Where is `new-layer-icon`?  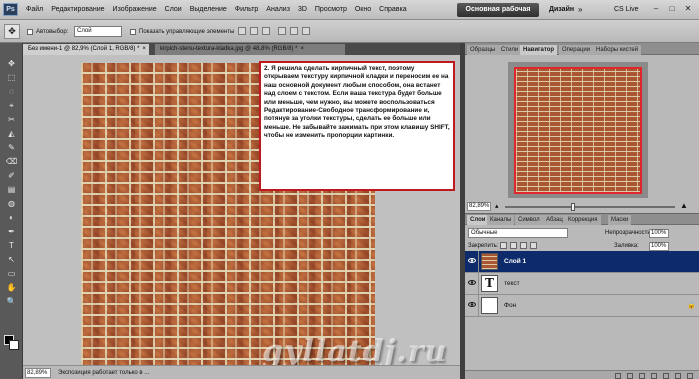
new-layer-icon is located at coordinates (678, 376).